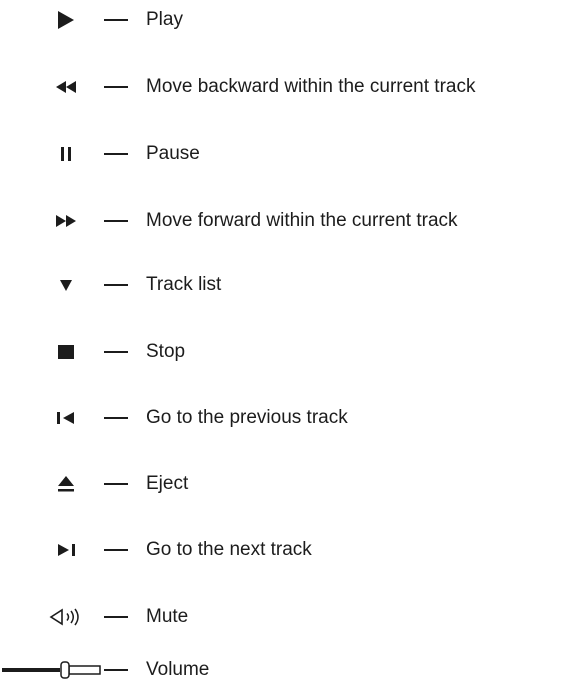 The height and width of the screenshot is (691, 575). What do you see at coordinates (247, 417) in the screenshot?
I see `legend-label: Go to the previous track` at bounding box center [247, 417].